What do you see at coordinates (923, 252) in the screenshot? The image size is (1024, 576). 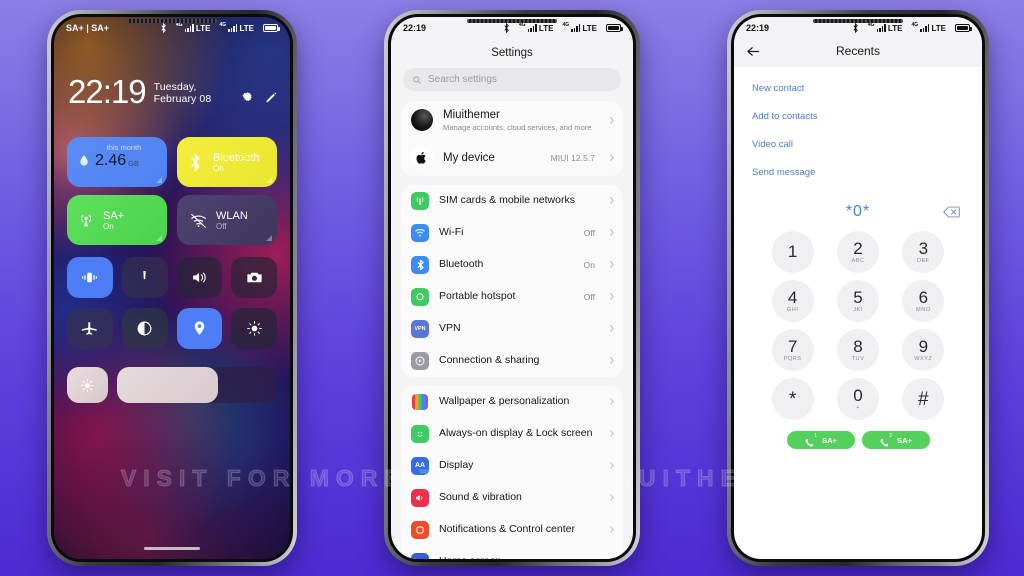 I see `dialpad-key-3: 3 DEF` at bounding box center [923, 252].